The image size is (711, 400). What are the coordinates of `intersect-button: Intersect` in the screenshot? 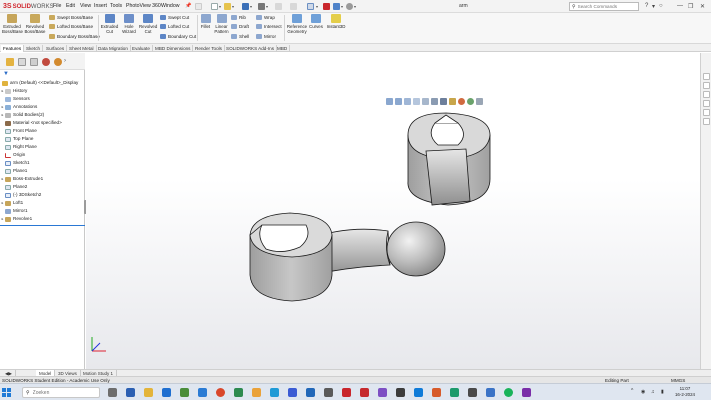 It's located at (269, 26).